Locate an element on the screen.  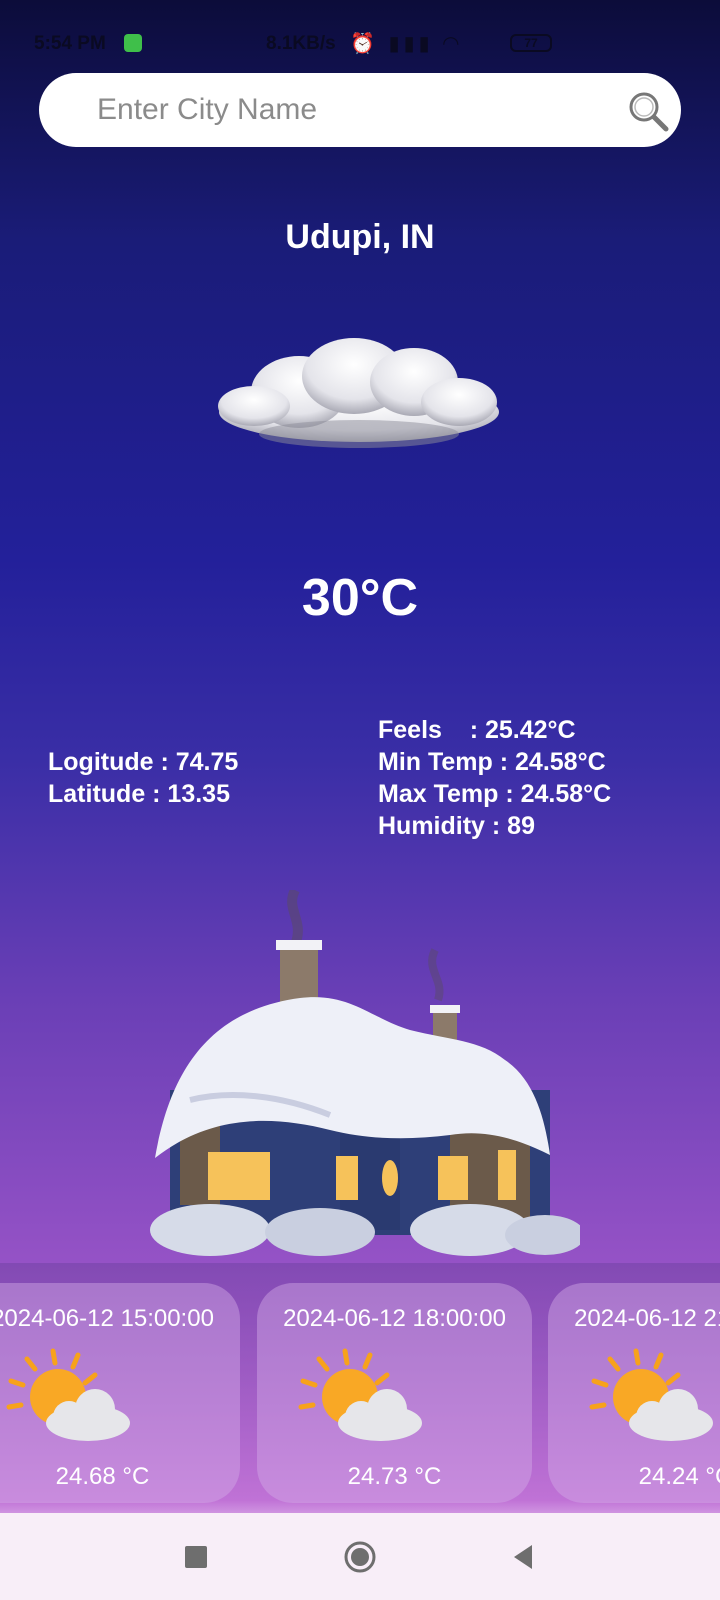
city-name: Udupi, IN is located at coordinates (360, 237).